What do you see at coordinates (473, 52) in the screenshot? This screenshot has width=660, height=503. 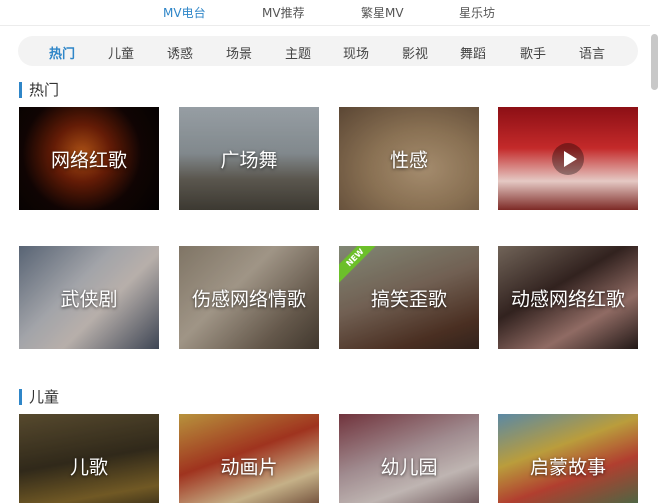 I see `category-dance: 舞蹈` at bounding box center [473, 52].